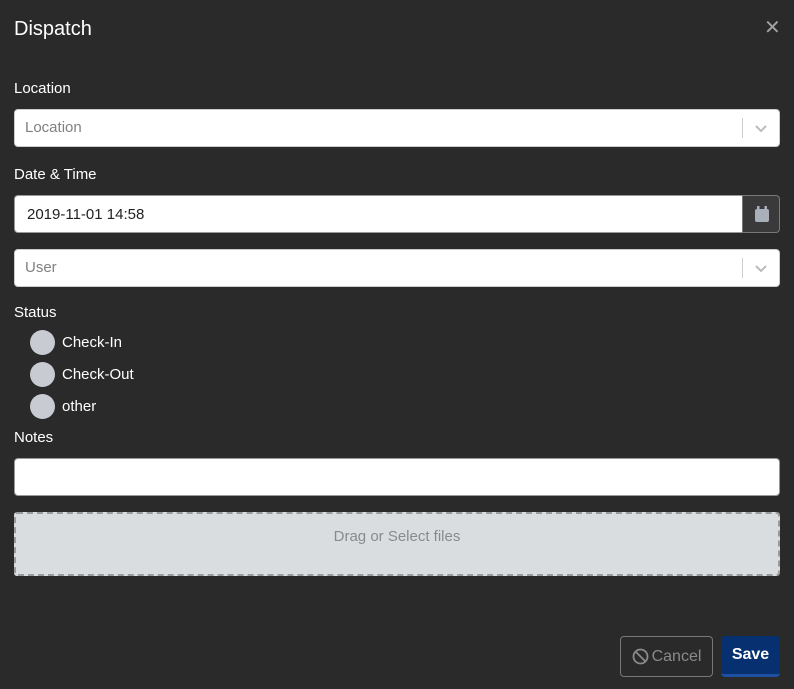  Describe the element at coordinates (55, 174) in the screenshot. I see `datetime-label: Date & Time` at that location.